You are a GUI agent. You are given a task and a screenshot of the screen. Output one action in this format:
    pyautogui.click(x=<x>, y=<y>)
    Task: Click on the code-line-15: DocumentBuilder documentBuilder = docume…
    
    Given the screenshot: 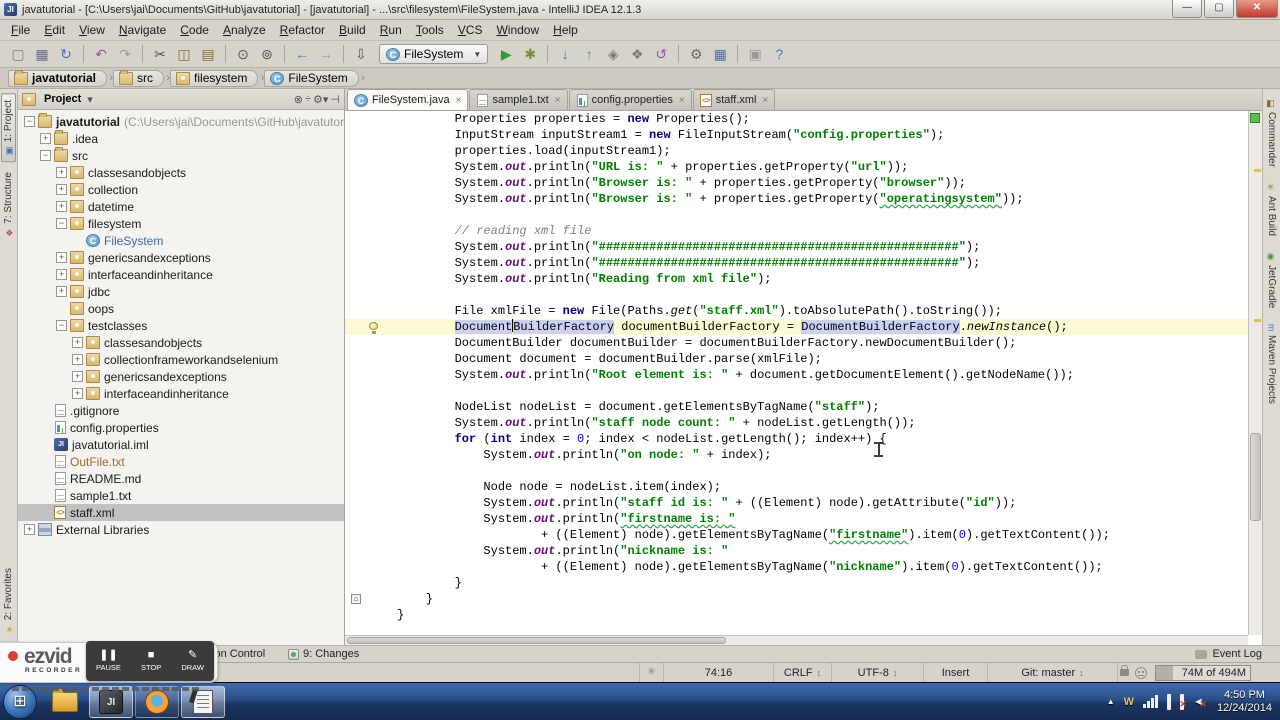 What is the action you would take?
    pyautogui.click(x=796, y=343)
    